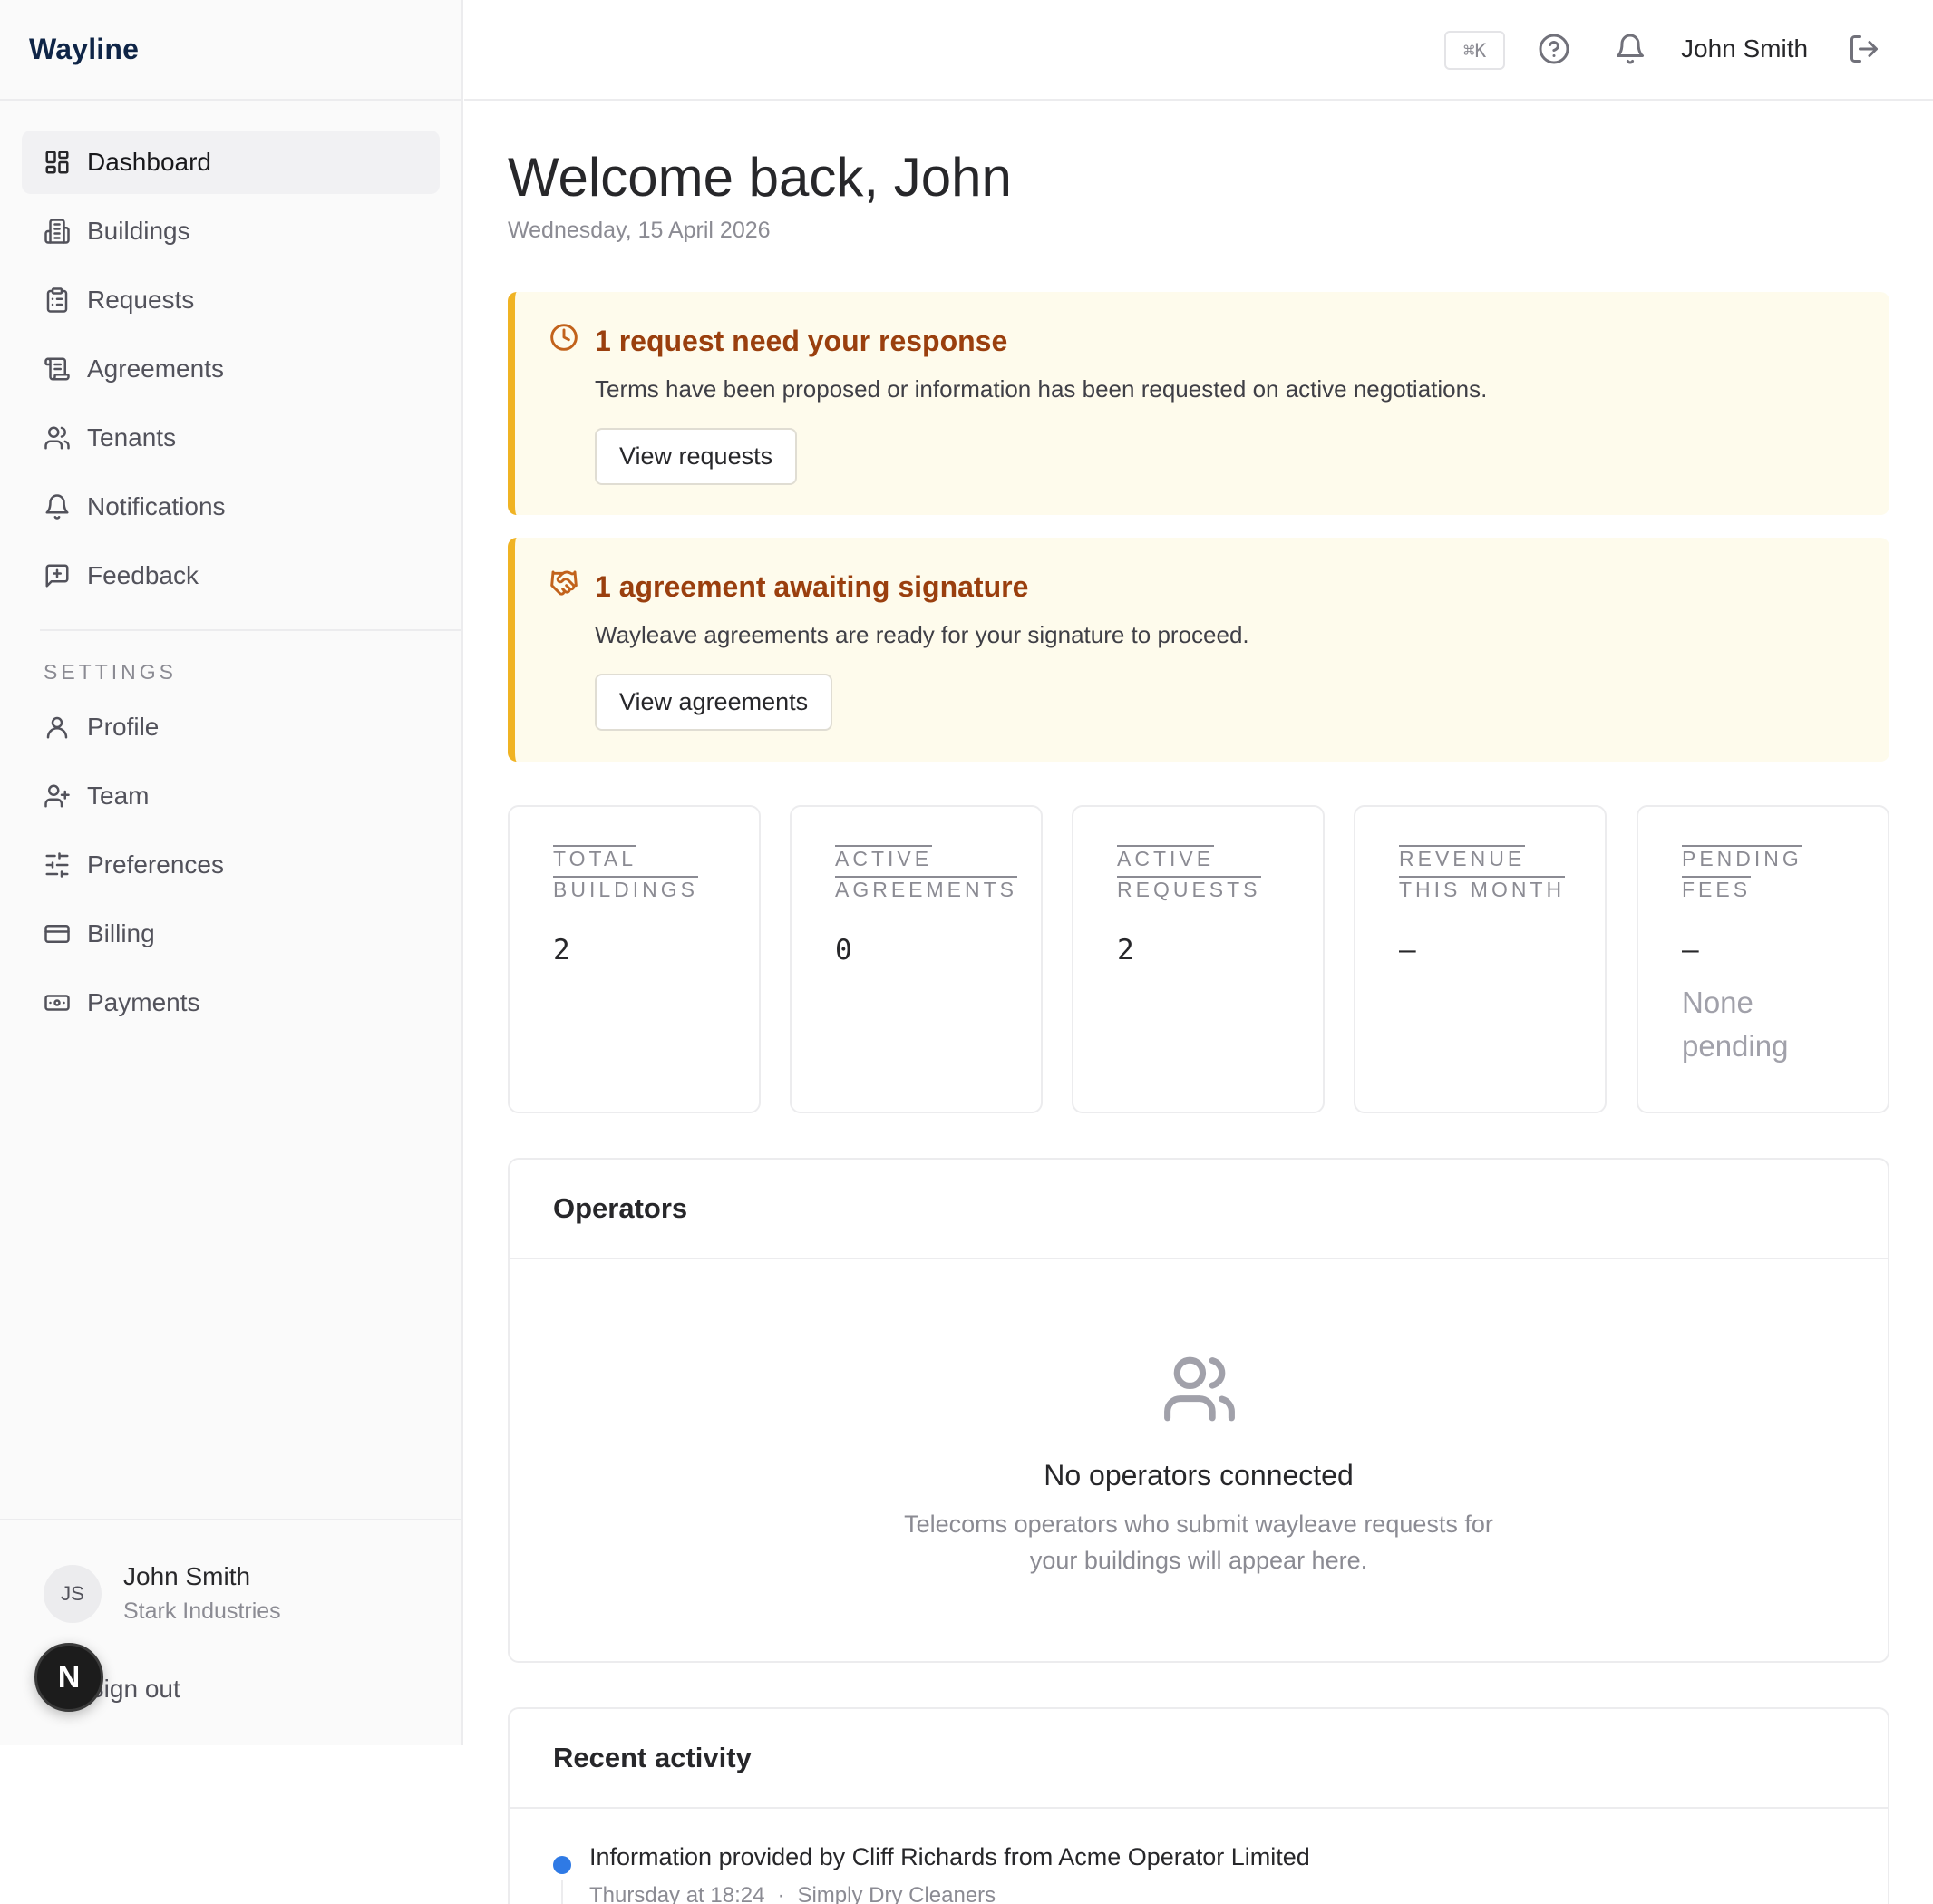 This screenshot has width=1933, height=1904. I want to click on sidebar-item-team: Team, so click(231, 796).